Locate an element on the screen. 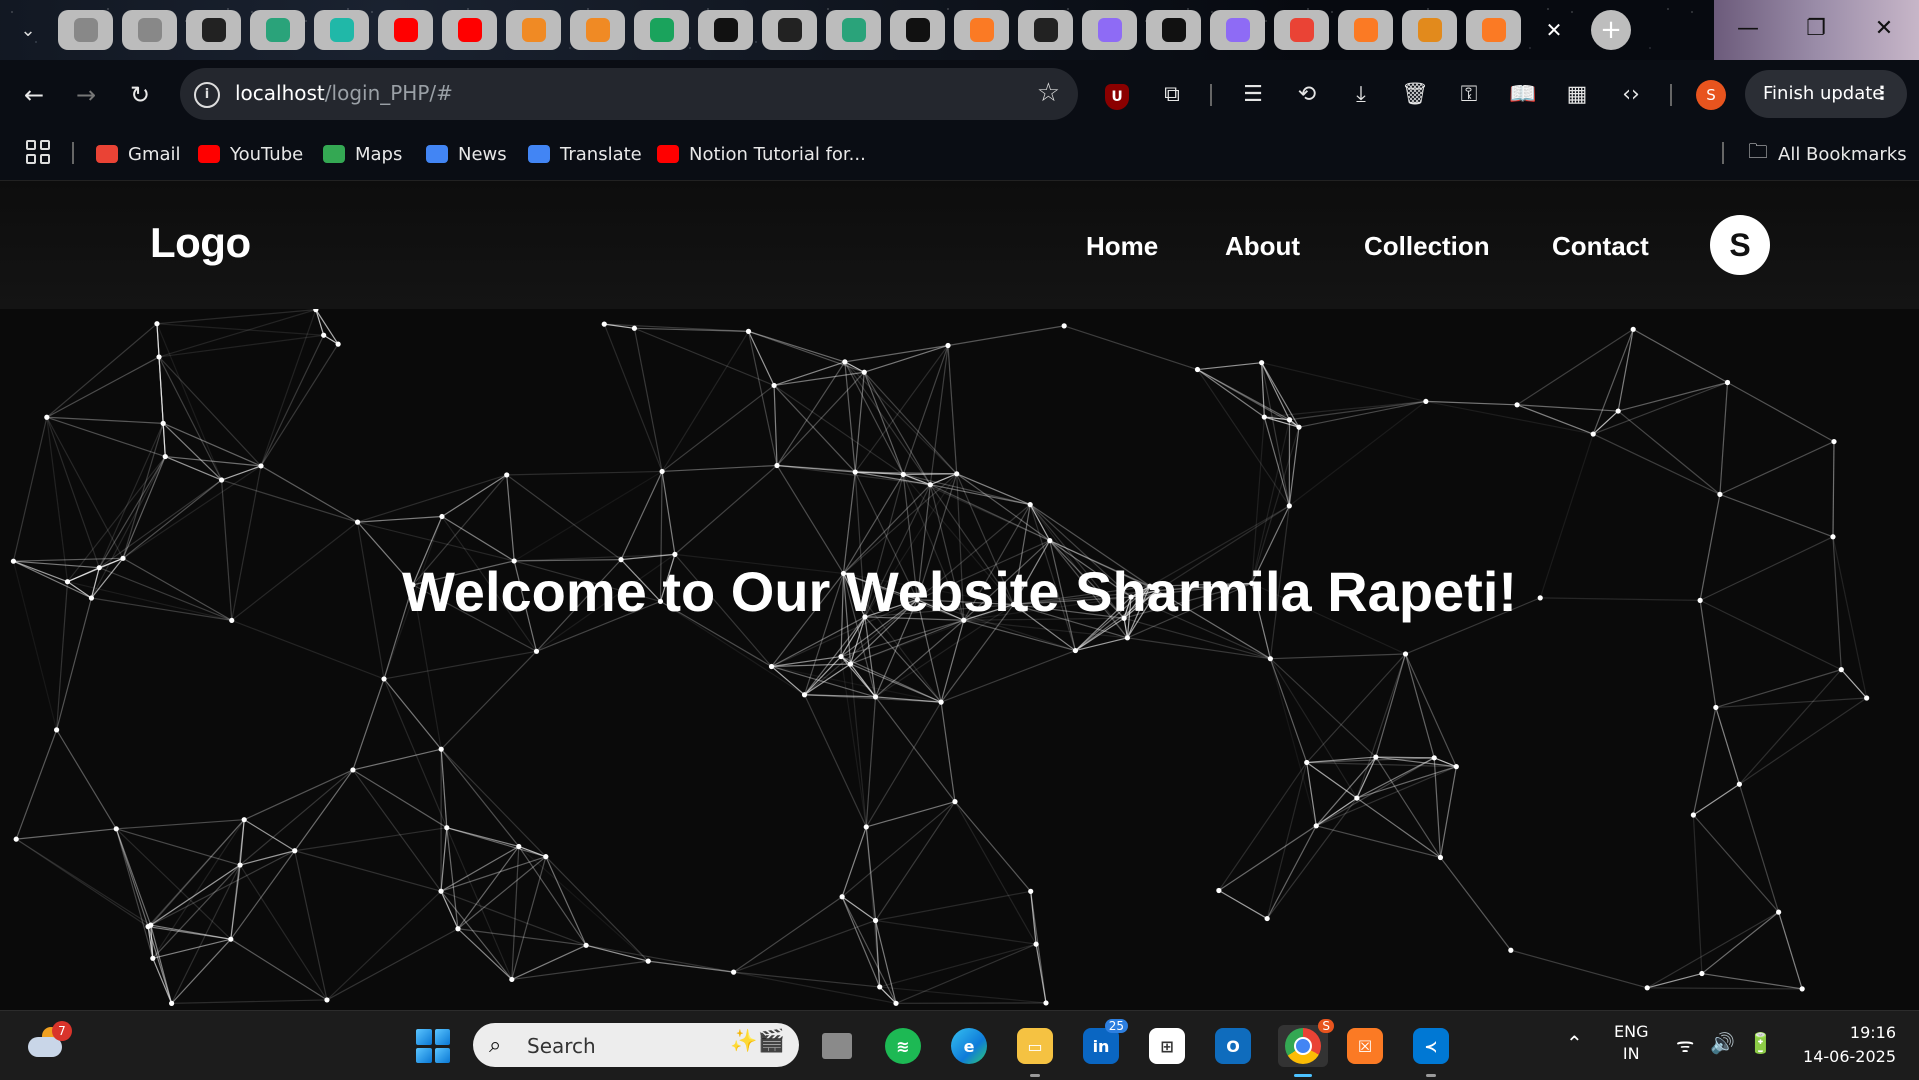 The image size is (1919, 1080). bookmark-star-icon: ☆ is located at coordinates (1048, 93).